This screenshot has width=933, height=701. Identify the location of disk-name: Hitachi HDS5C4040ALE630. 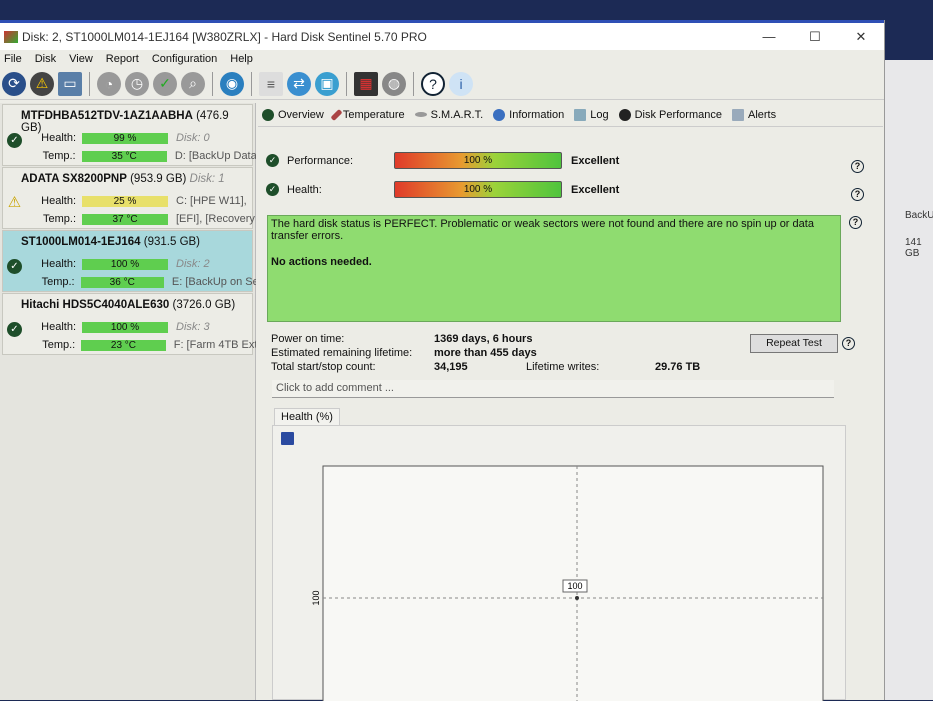
(95, 305).